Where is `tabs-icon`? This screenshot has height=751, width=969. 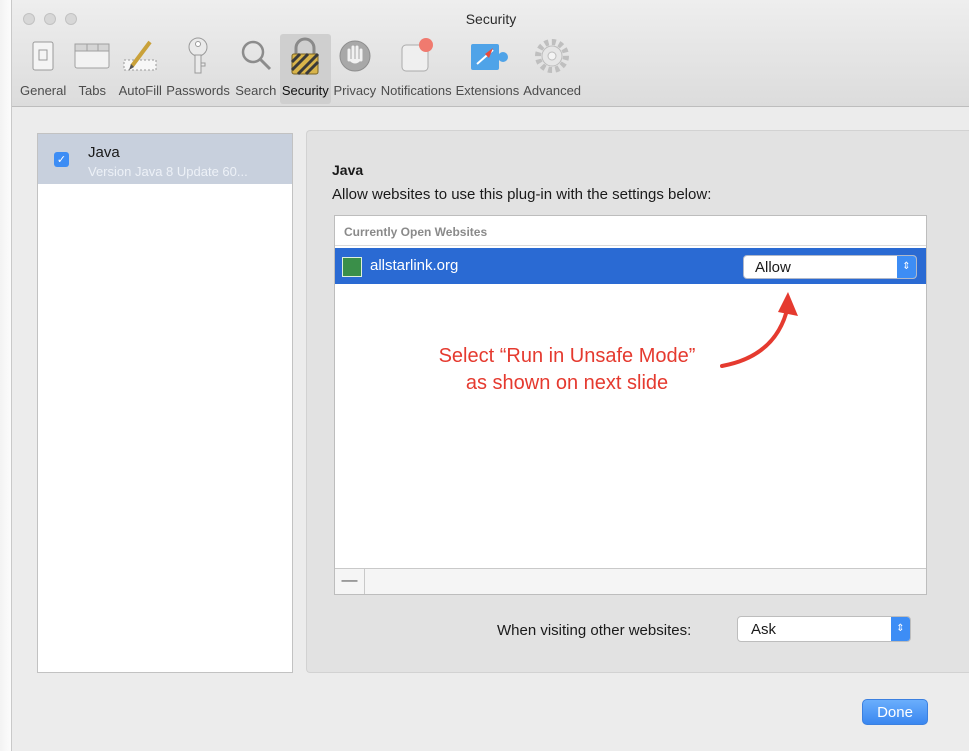
tabs-icon is located at coordinates (92, 56).